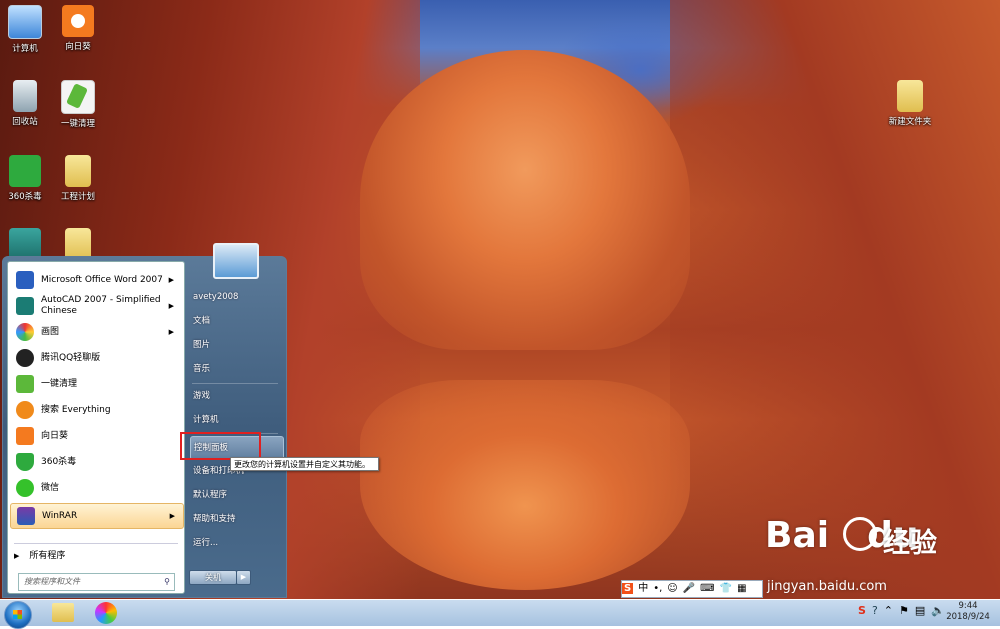 Image resolution: width=1000 pixels, height=629 pixels. I want to click on chevron-up-icon: ⌃, so click(888, 610).